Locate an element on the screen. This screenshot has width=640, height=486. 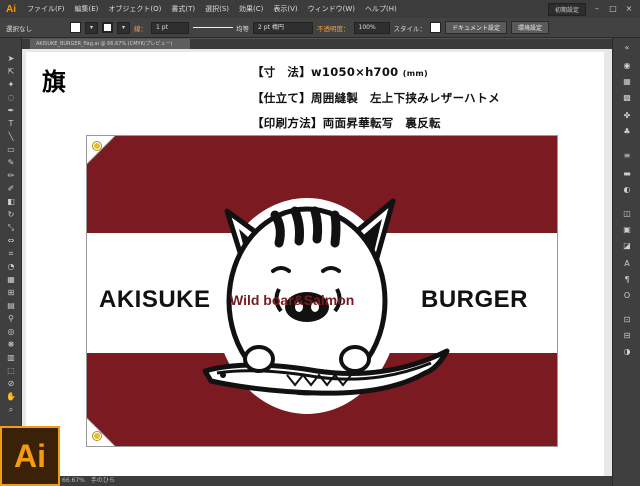
graph-tool-icon: ▥ is located at coordinates (11, 358).